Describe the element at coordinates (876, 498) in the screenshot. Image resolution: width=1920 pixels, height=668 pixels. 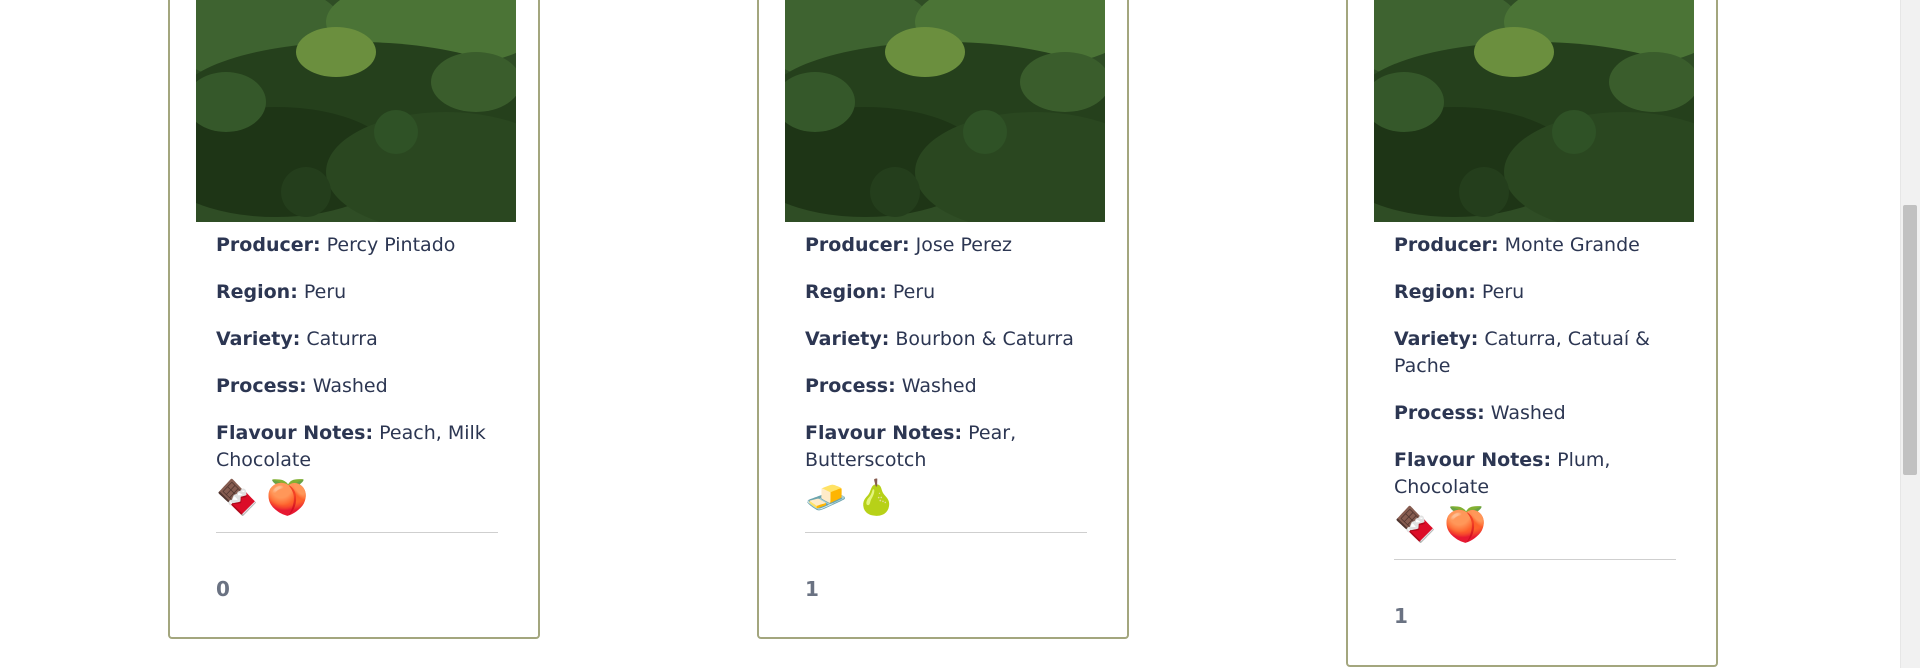
I see `pear-icon: 🍐` at that location.